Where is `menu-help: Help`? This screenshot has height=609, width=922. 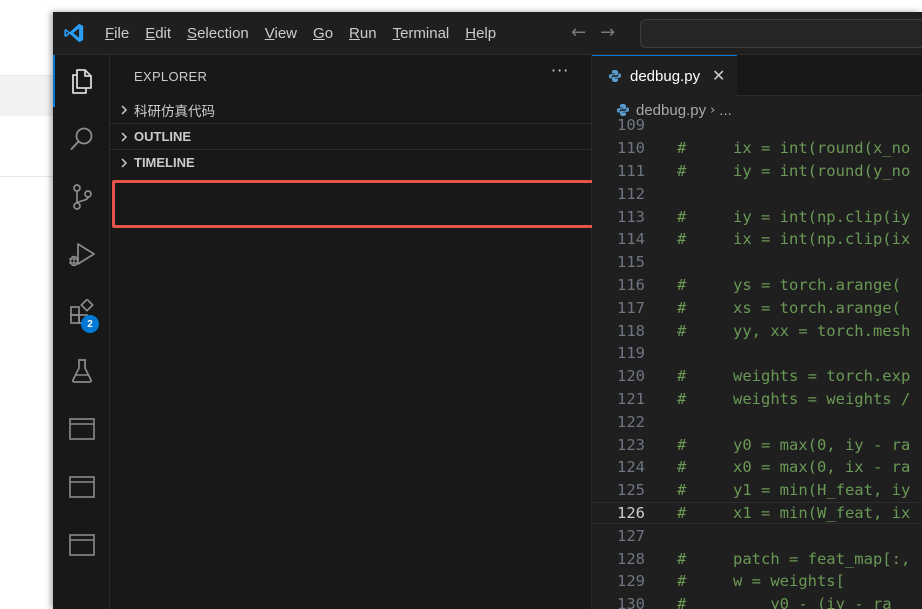 menu-help: Help is located at coordinates (480, 33).